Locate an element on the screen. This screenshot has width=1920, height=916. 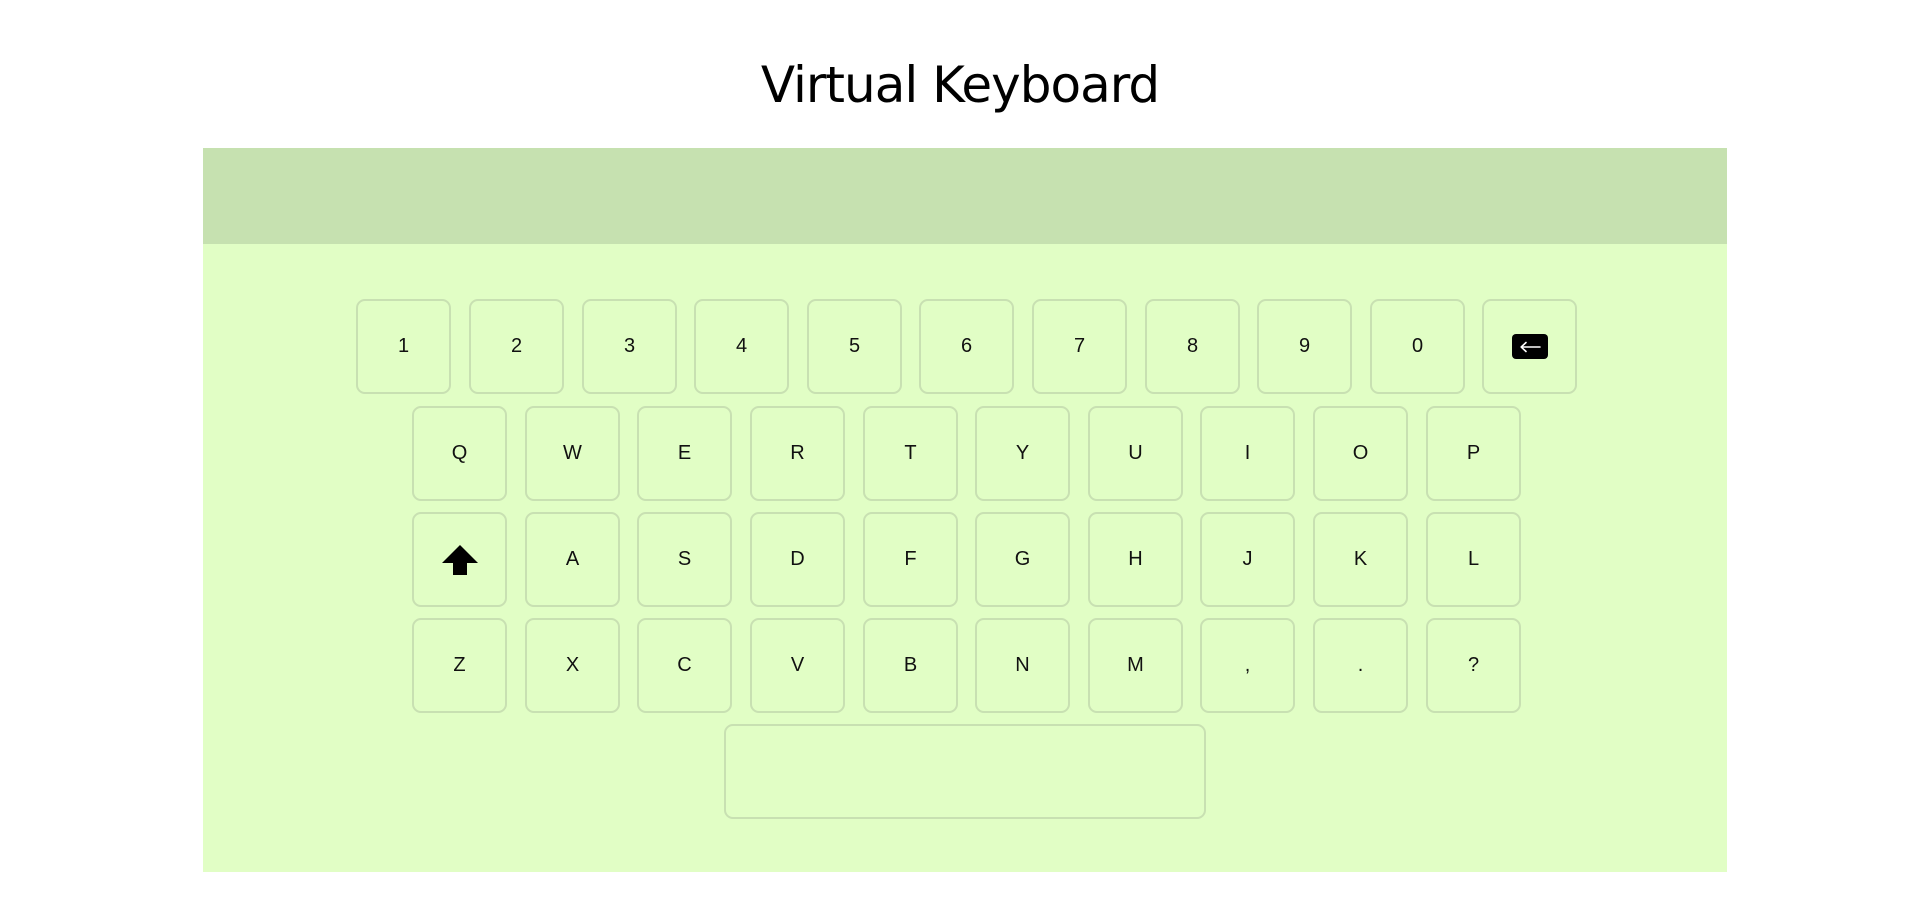
page-title: Virtual Keyboard is located at coordinates (960, 85).